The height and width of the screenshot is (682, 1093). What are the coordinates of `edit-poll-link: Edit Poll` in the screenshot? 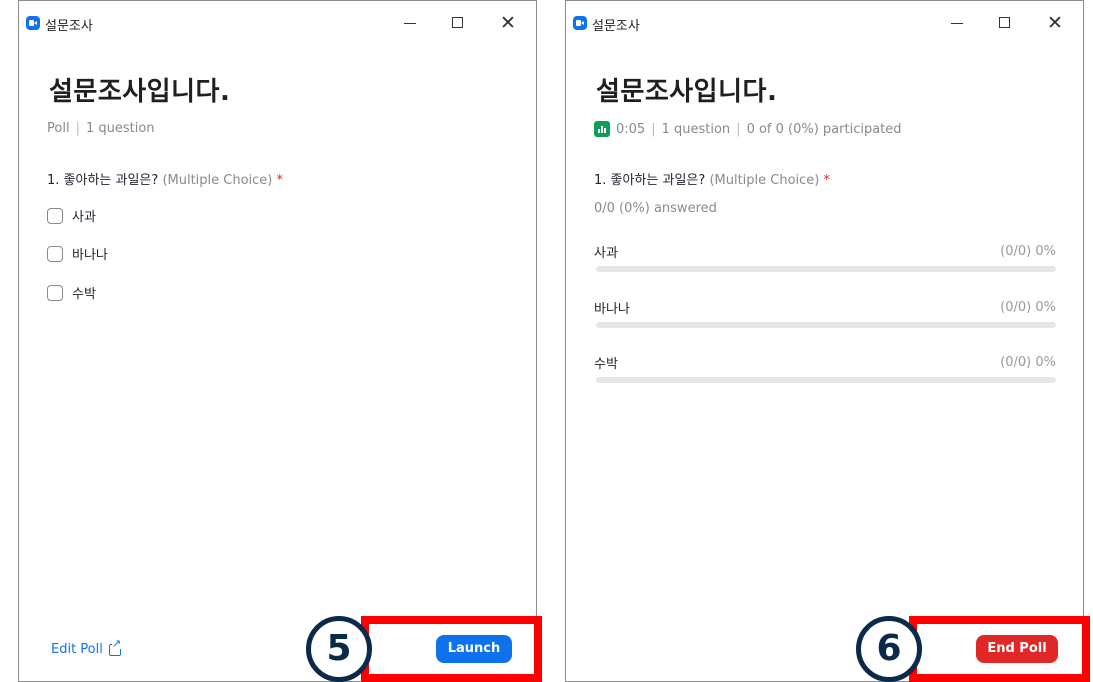 It's located at (86, 647).